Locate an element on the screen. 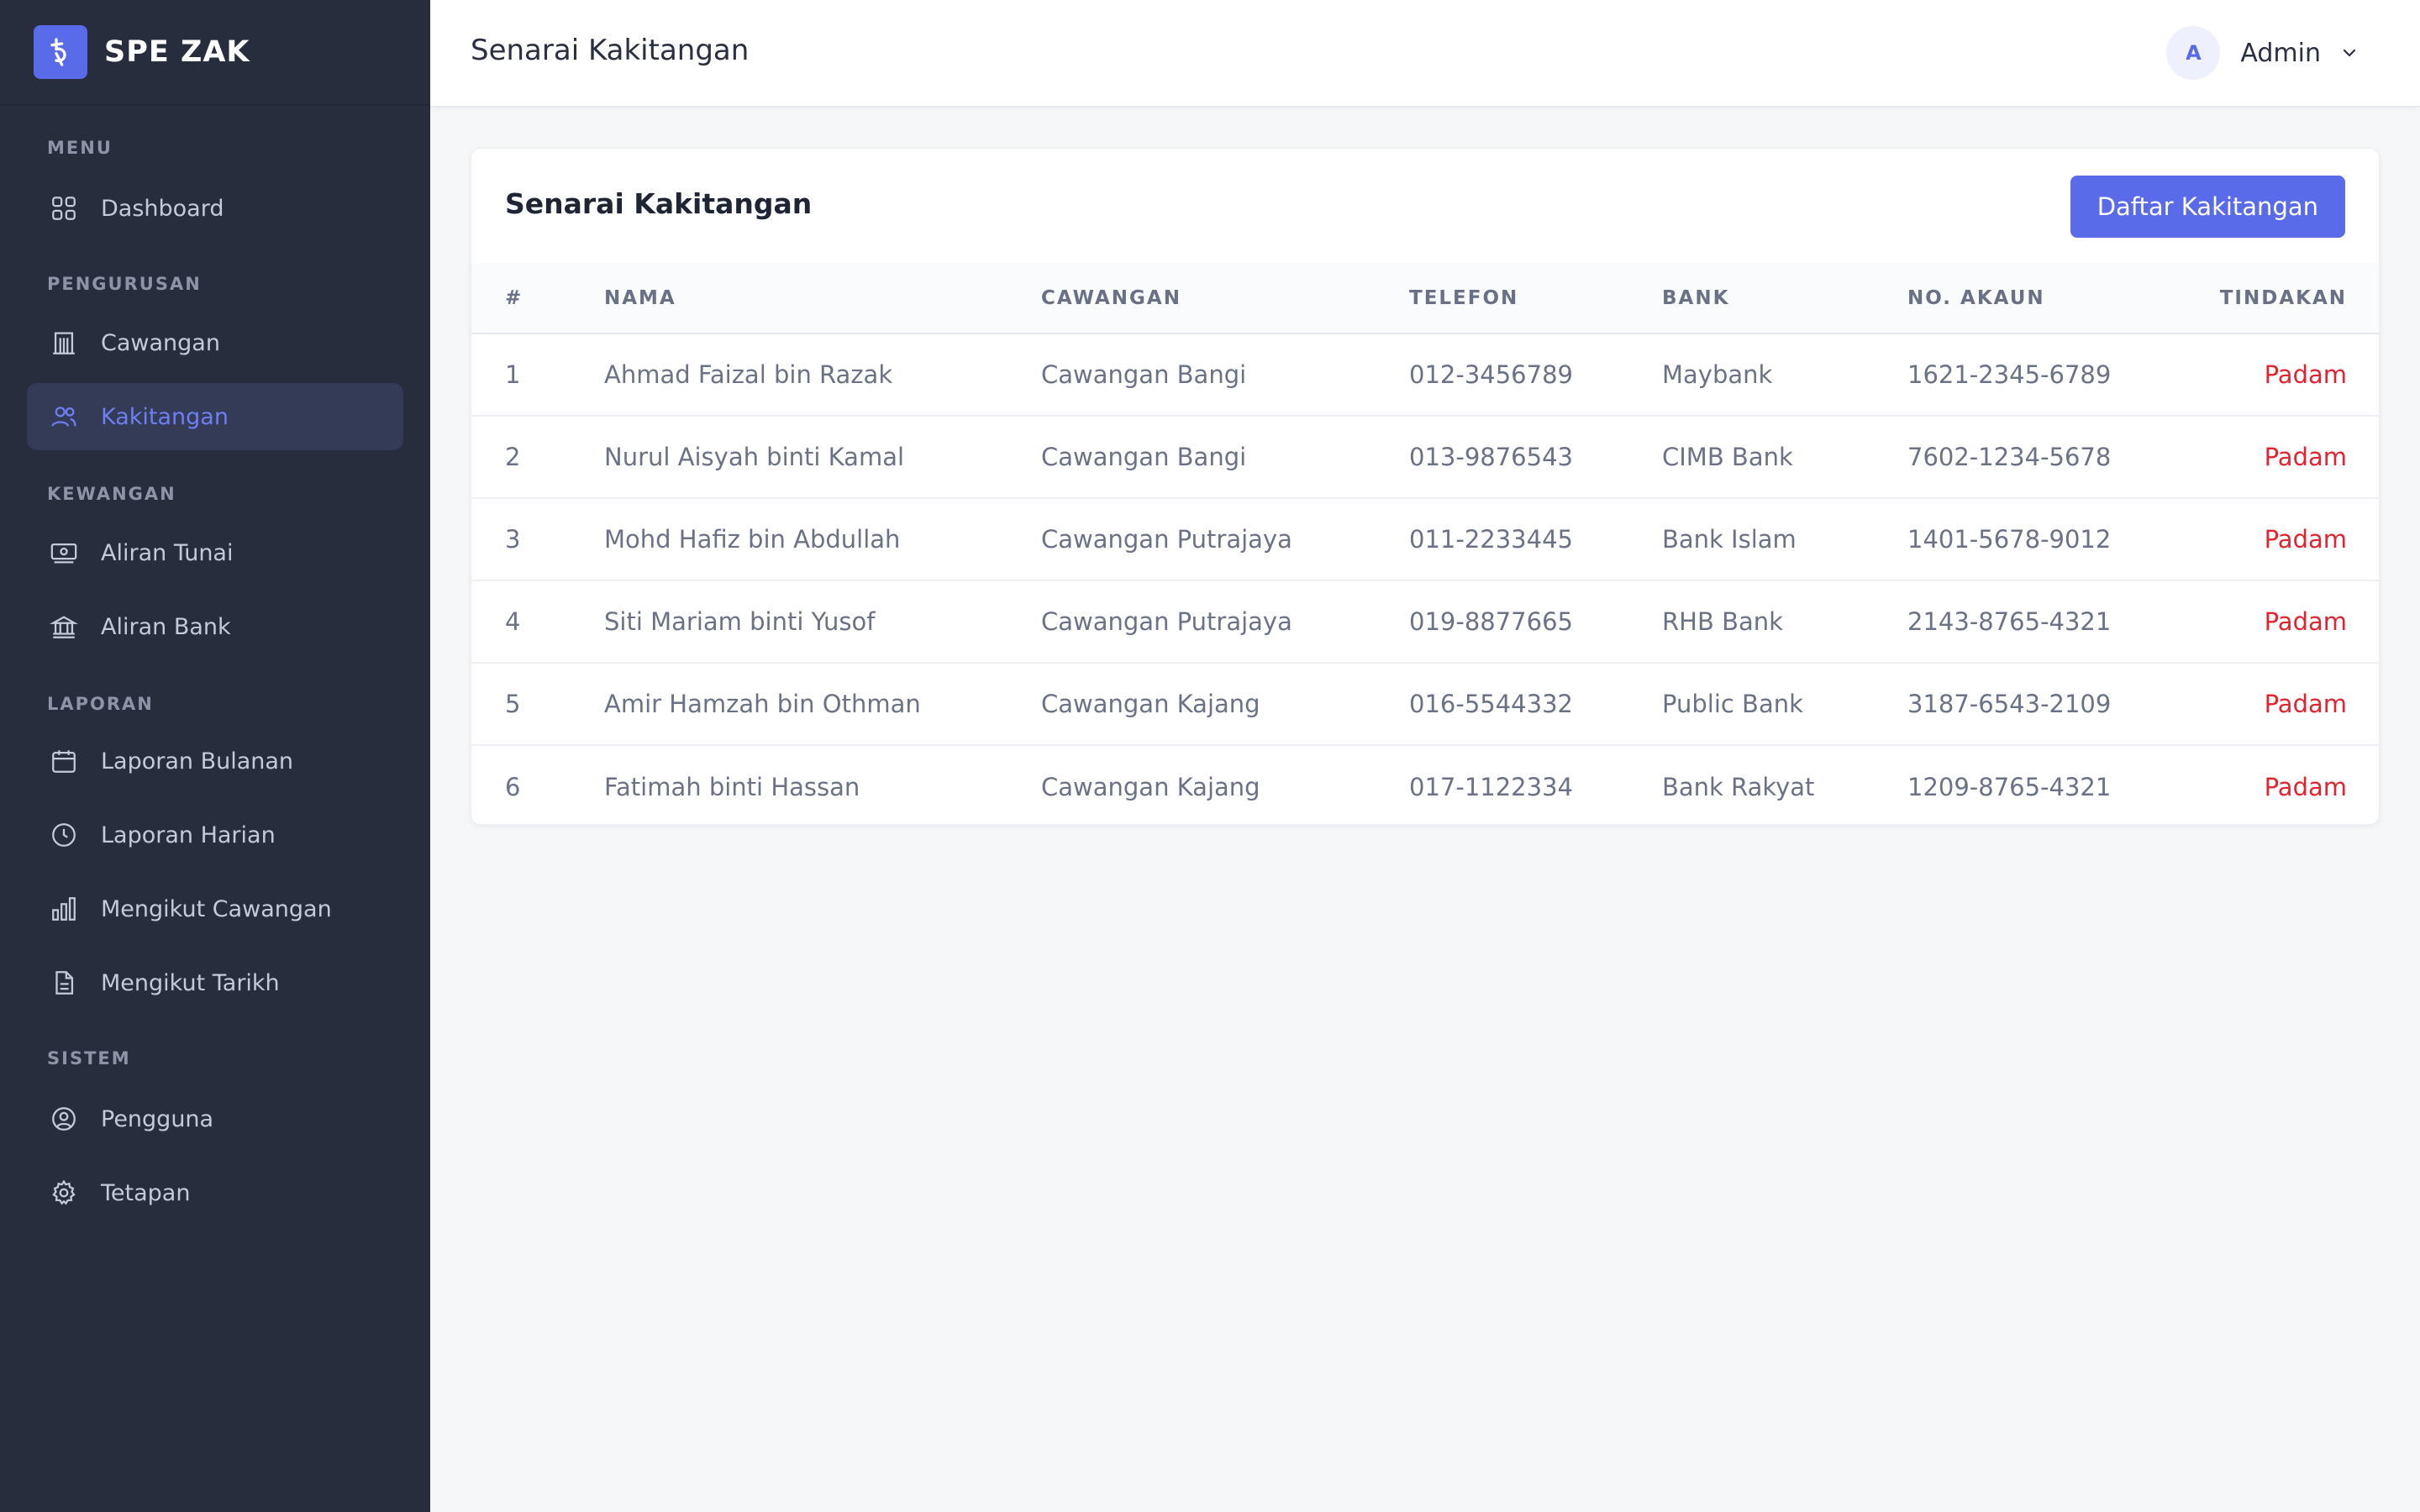 The width and height of the screenshot is (2420, 1512). grid-icon is located at coordinates (64, 208).